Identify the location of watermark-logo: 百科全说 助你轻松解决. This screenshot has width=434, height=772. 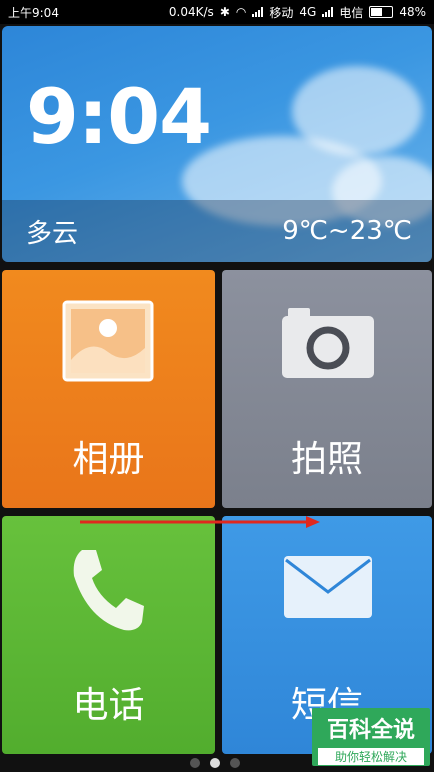
(371, 737).